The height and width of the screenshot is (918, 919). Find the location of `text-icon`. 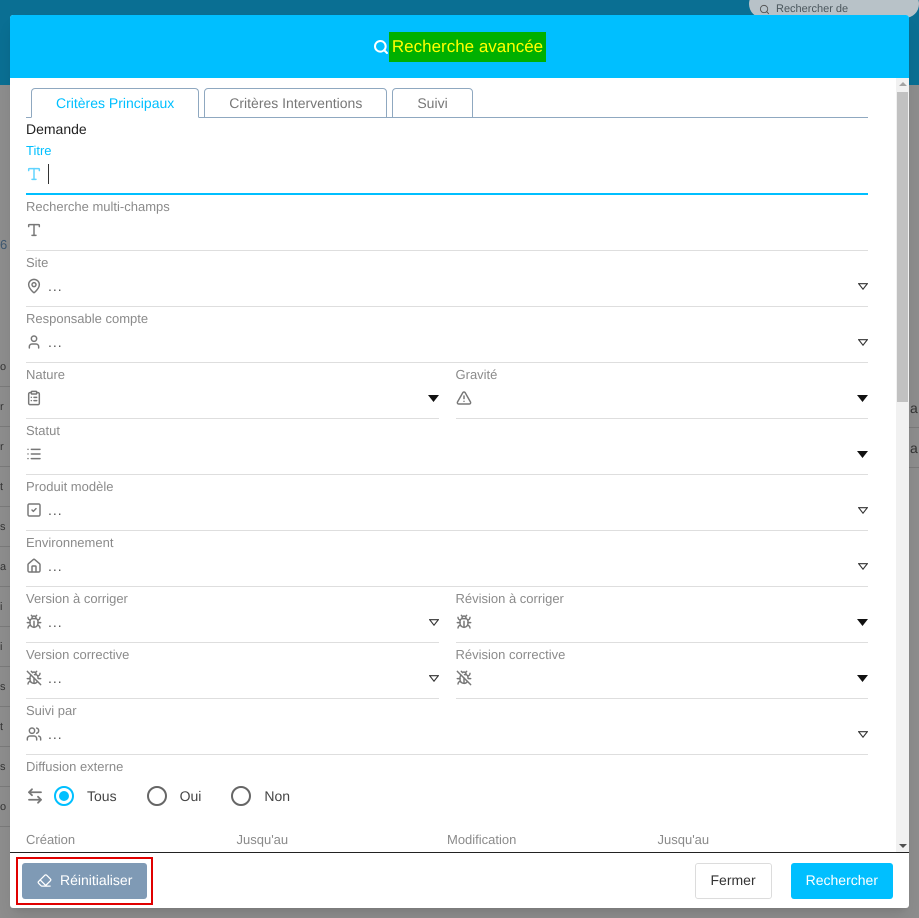

text-icon is located at coordinates (34, 174).